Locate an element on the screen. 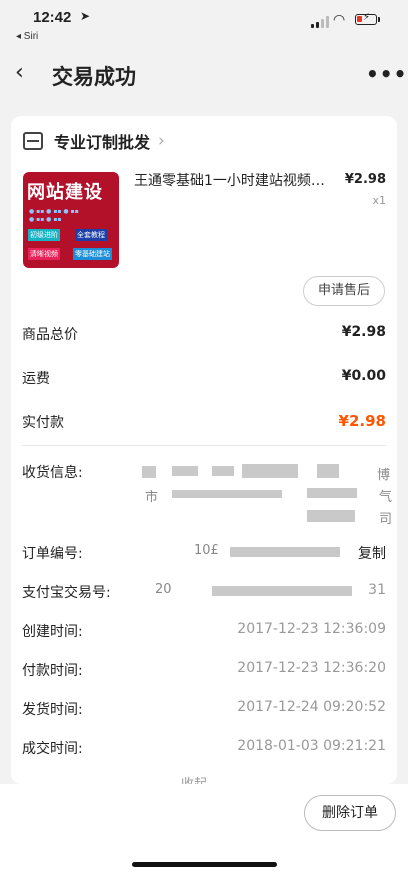  created-time-label: 创建时间: is located at coordinates (52, 632).